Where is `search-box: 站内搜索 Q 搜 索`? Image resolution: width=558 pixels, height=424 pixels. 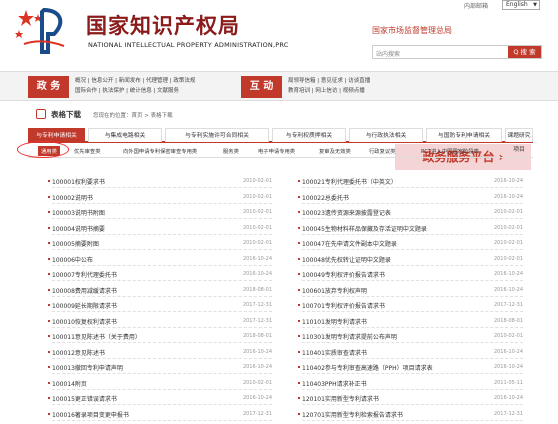
search-box: 站内搜索 Q 搜 索 is located at coordinates (457, 52).